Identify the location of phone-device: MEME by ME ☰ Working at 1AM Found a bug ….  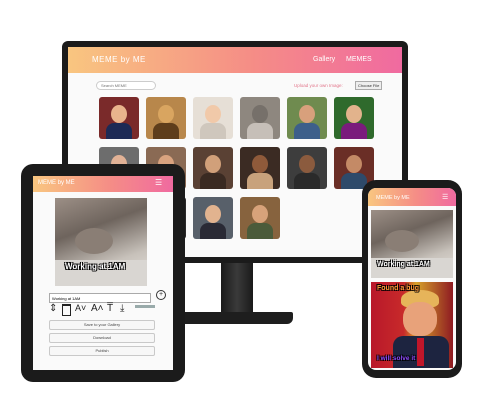
(412, 279).